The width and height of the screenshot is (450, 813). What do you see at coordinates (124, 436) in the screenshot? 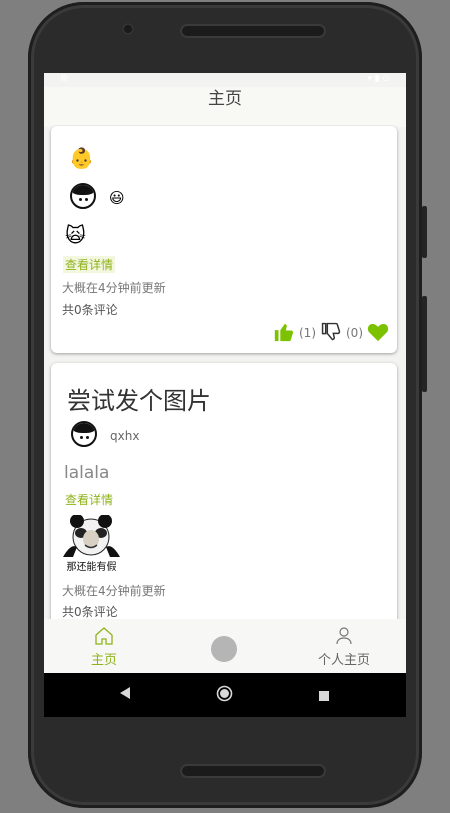
I see `author-username: qxhx` at bounding box center [124, 436].